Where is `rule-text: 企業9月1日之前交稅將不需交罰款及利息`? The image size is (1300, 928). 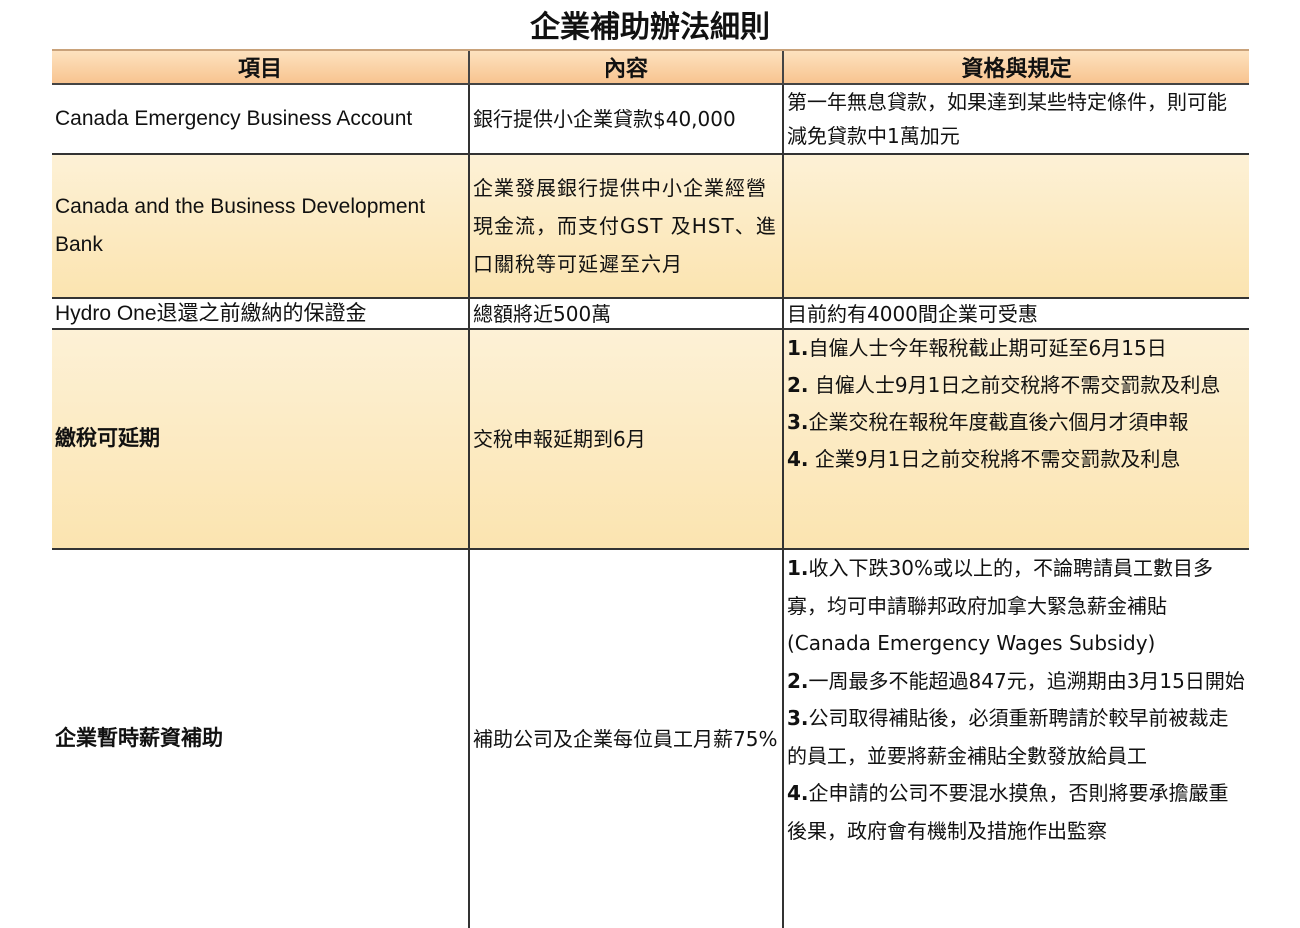
rule-text: 企業9月1日之前交稅將不需交罰款及利息 is located at coordinates (994, 459).